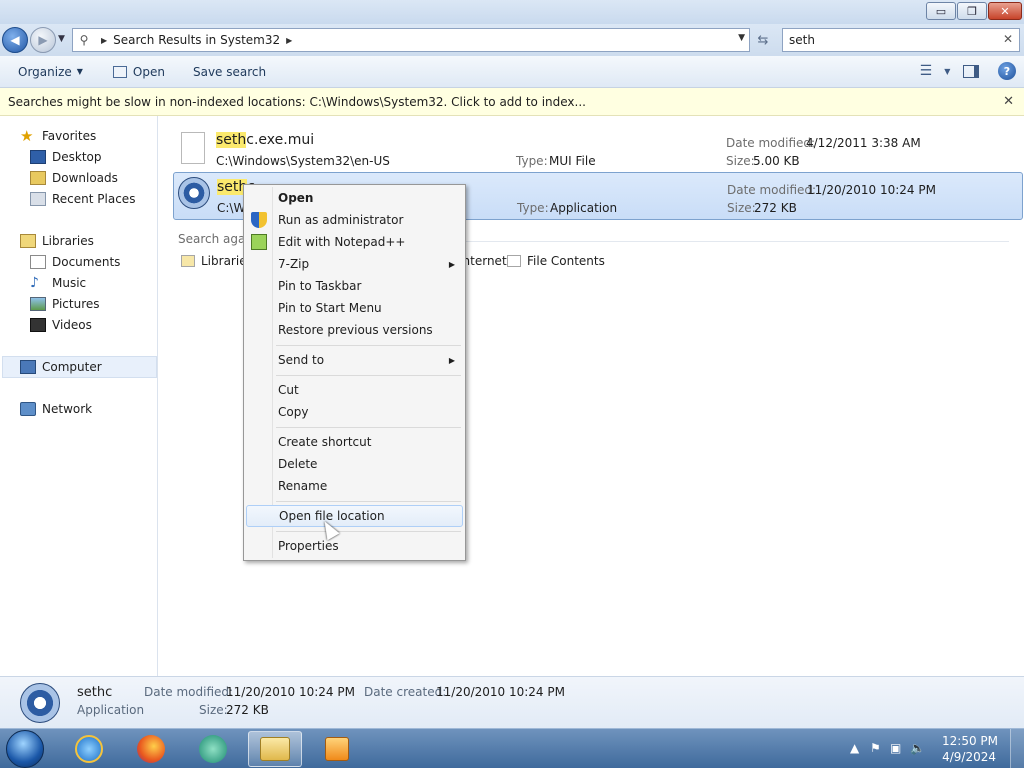  What do you see at coordinates (354, 464) in the screenshot?
I see `menu-item-delete: Delete` at bounding box center [354, 464].